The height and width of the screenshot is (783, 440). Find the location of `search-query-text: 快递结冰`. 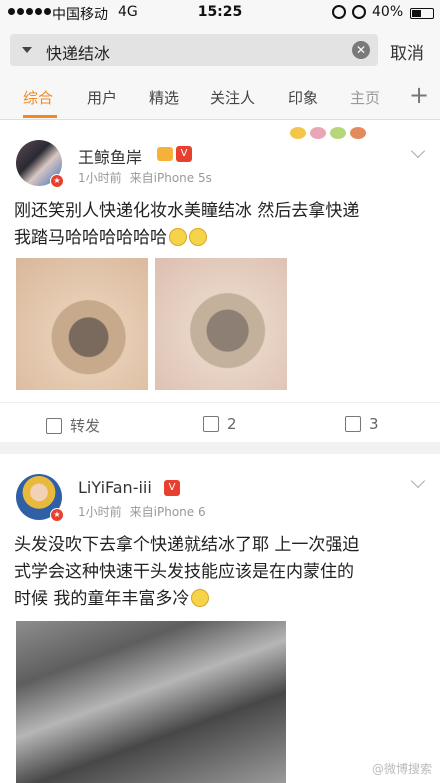

search-query-text: 快递结冰 is located at coordinates (78, 52).